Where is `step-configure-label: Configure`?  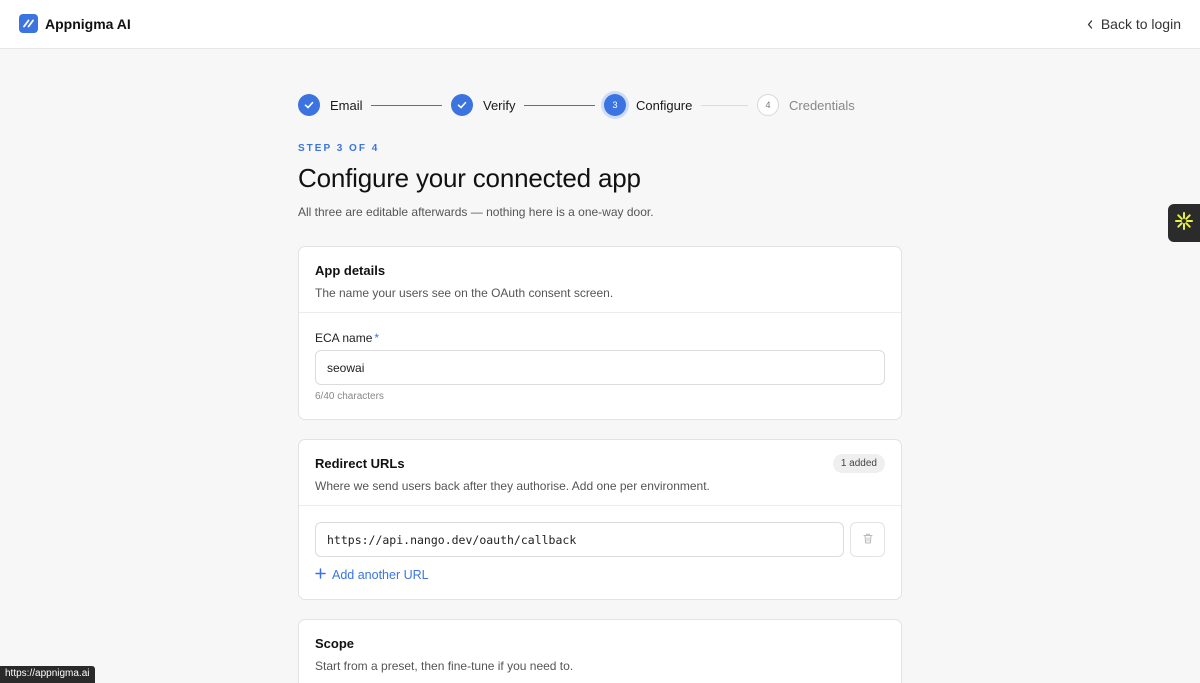 step-configure-label: Configure is located at coordinates (664, 105).